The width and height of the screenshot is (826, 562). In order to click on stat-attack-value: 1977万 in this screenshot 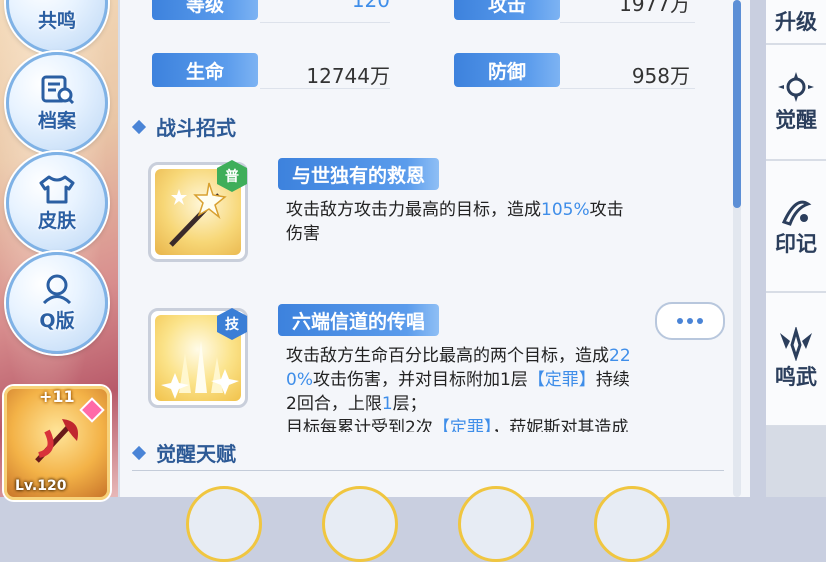, I will do `click(654, 8)`.